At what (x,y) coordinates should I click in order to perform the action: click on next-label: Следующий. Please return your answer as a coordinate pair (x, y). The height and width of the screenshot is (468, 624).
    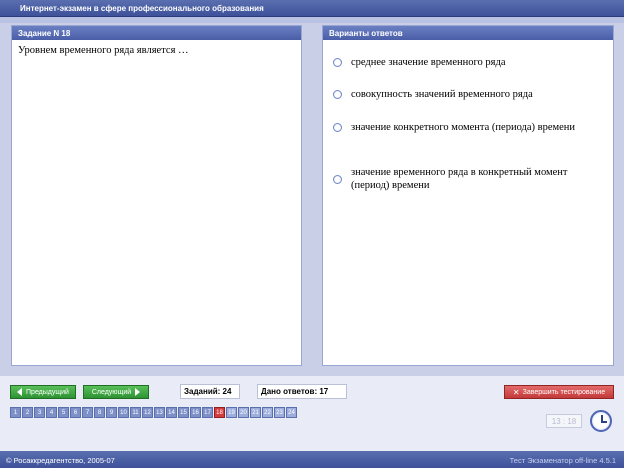
    Looking at the image, I should click on (111, 392).